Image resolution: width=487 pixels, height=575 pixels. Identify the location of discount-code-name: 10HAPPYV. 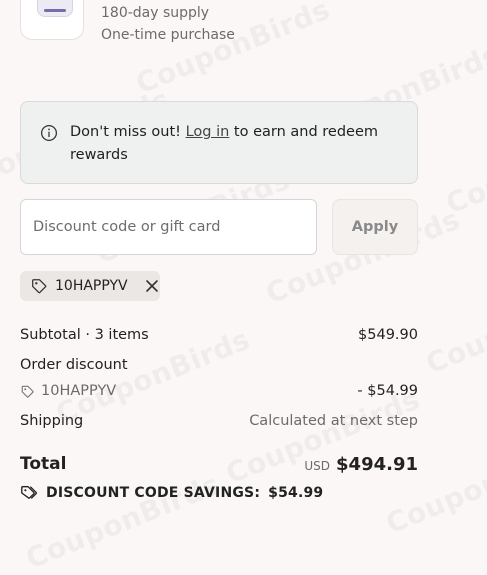
(79, 391).